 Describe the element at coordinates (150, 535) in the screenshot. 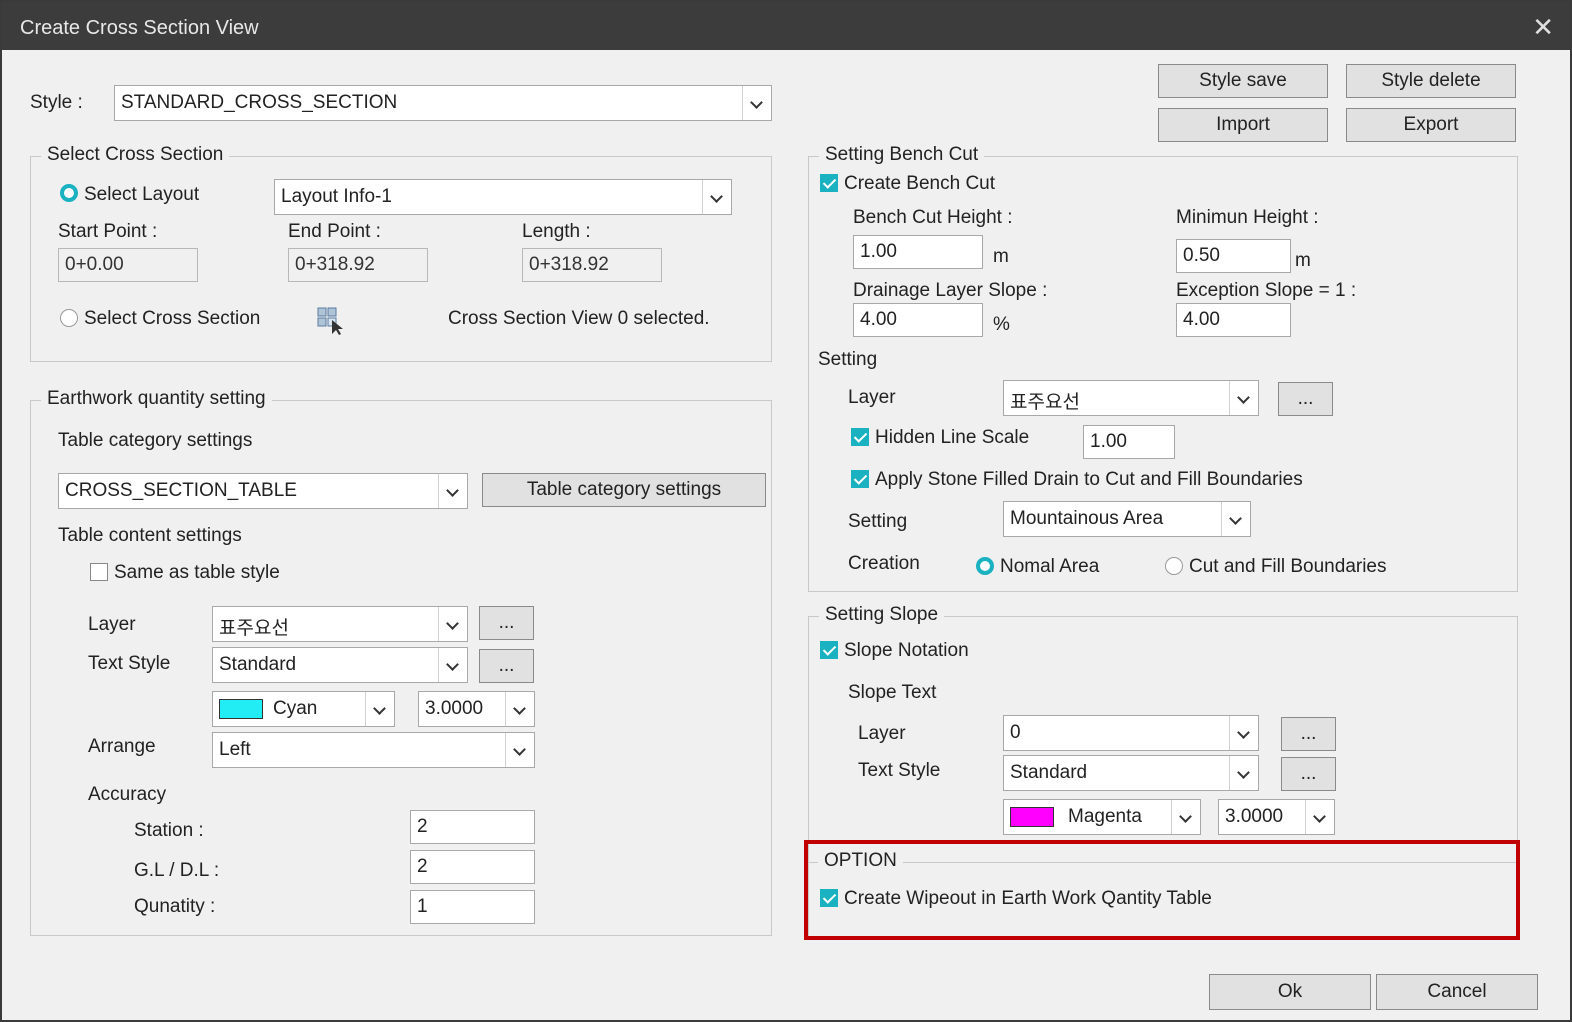

I see `table-content-label: Table content settings` at that location.